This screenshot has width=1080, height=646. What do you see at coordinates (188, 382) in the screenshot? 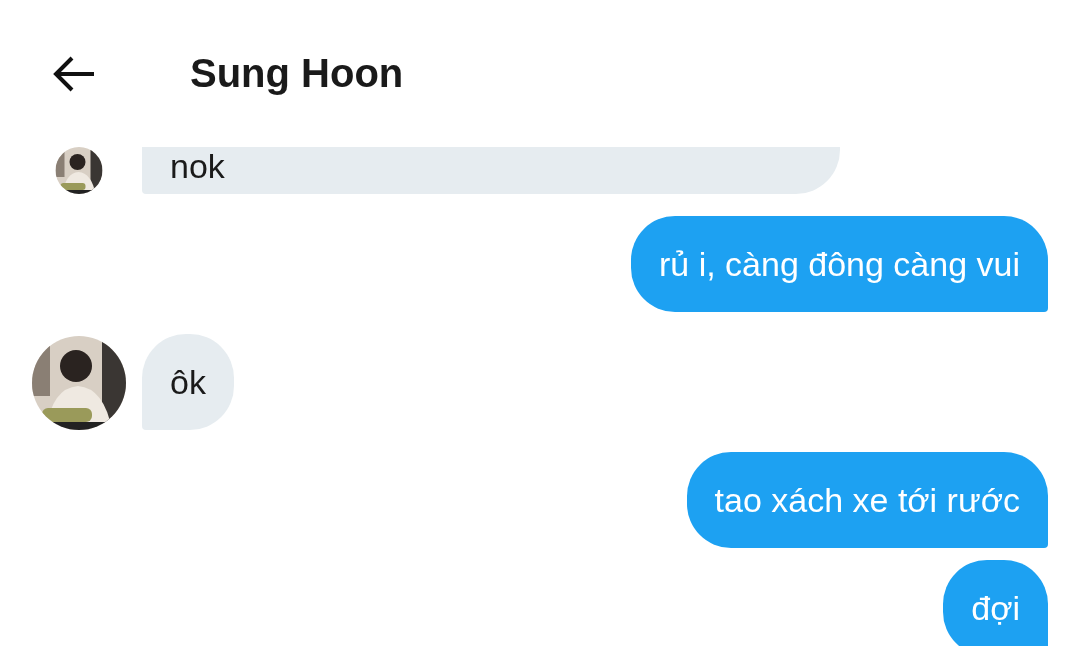
I see `message-bubble: ôk` at bounding box center [188, 382].